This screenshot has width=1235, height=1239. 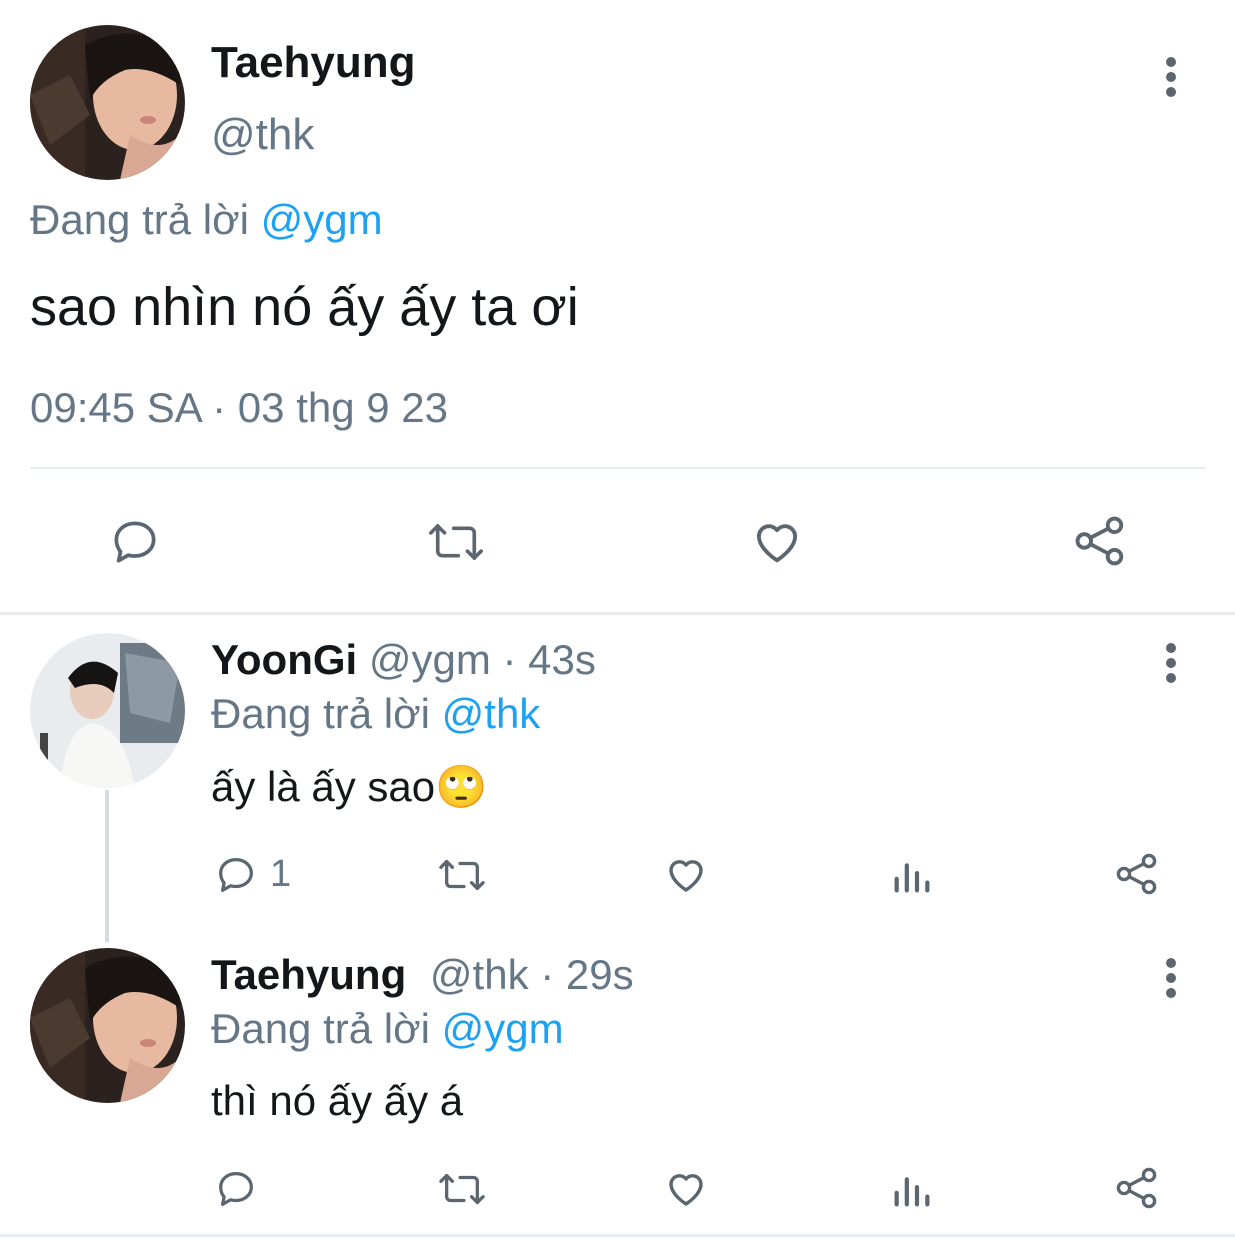 I want to click on face-with-rolling-eyes-emoji: 🙄, so click(x=461, y=786).